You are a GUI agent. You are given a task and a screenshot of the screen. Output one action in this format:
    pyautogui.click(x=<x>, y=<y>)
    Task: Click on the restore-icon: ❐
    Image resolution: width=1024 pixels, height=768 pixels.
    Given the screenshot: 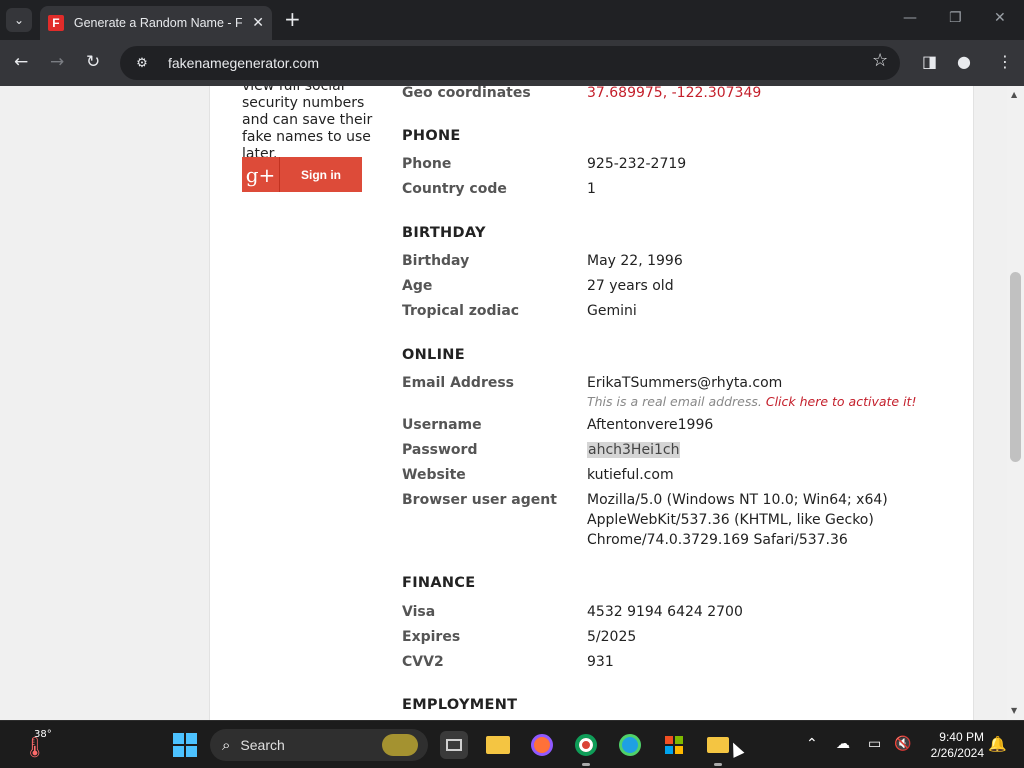 What is the action you would take?
    pyautogui.click(x=955, y=18)
    